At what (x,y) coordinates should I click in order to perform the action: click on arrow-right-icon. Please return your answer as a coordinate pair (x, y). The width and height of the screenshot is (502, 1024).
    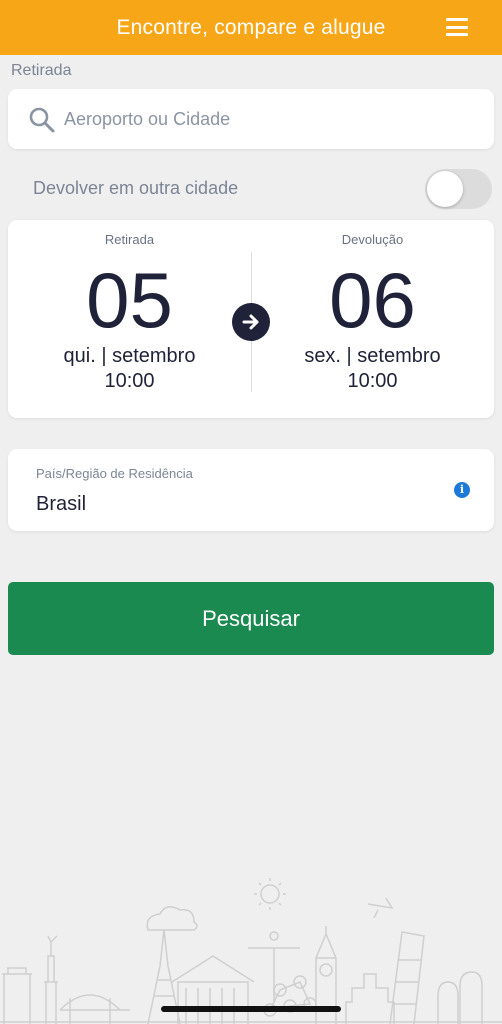
    Looking at the image, I should click on (251, 322).